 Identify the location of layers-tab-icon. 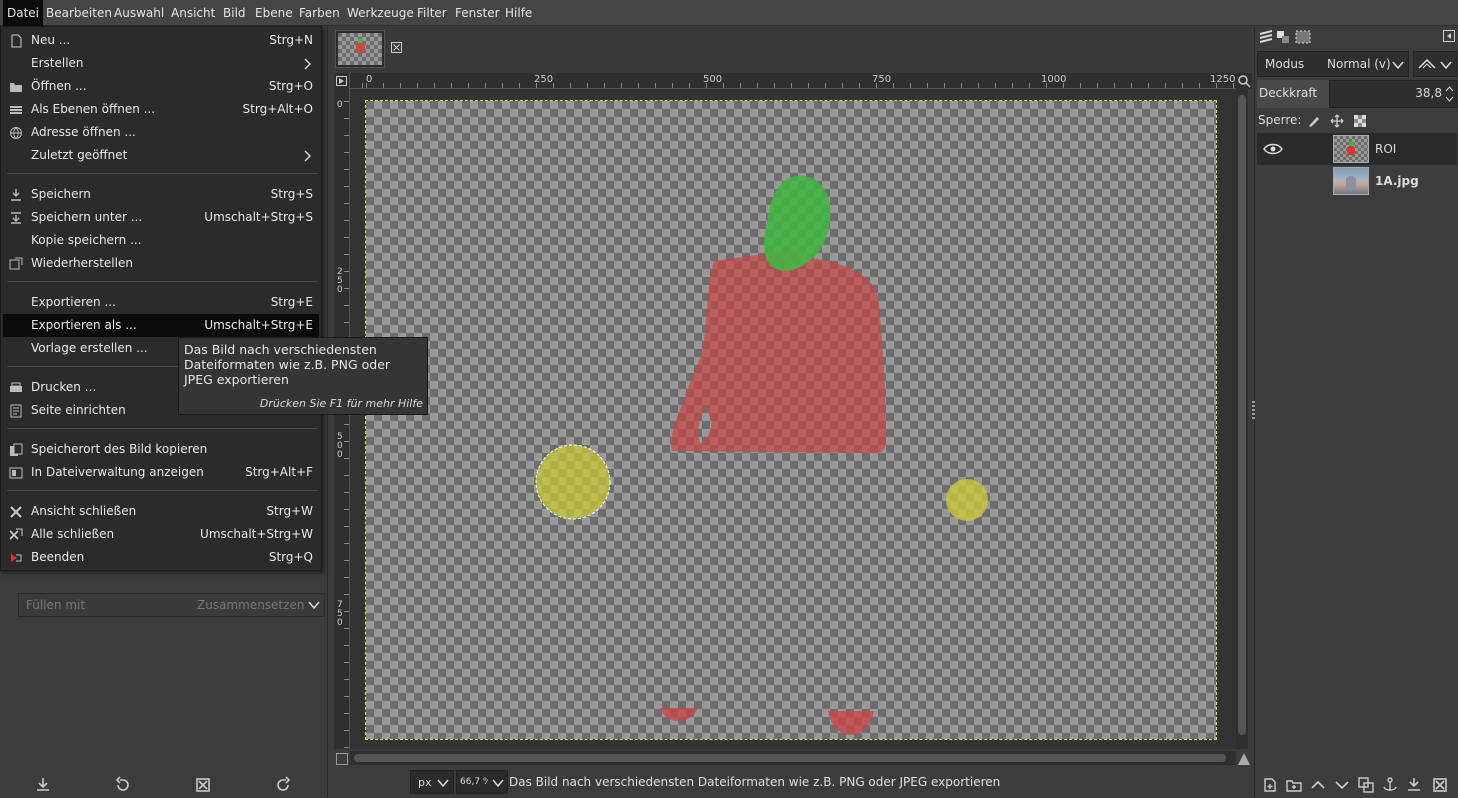
(1266, 37).